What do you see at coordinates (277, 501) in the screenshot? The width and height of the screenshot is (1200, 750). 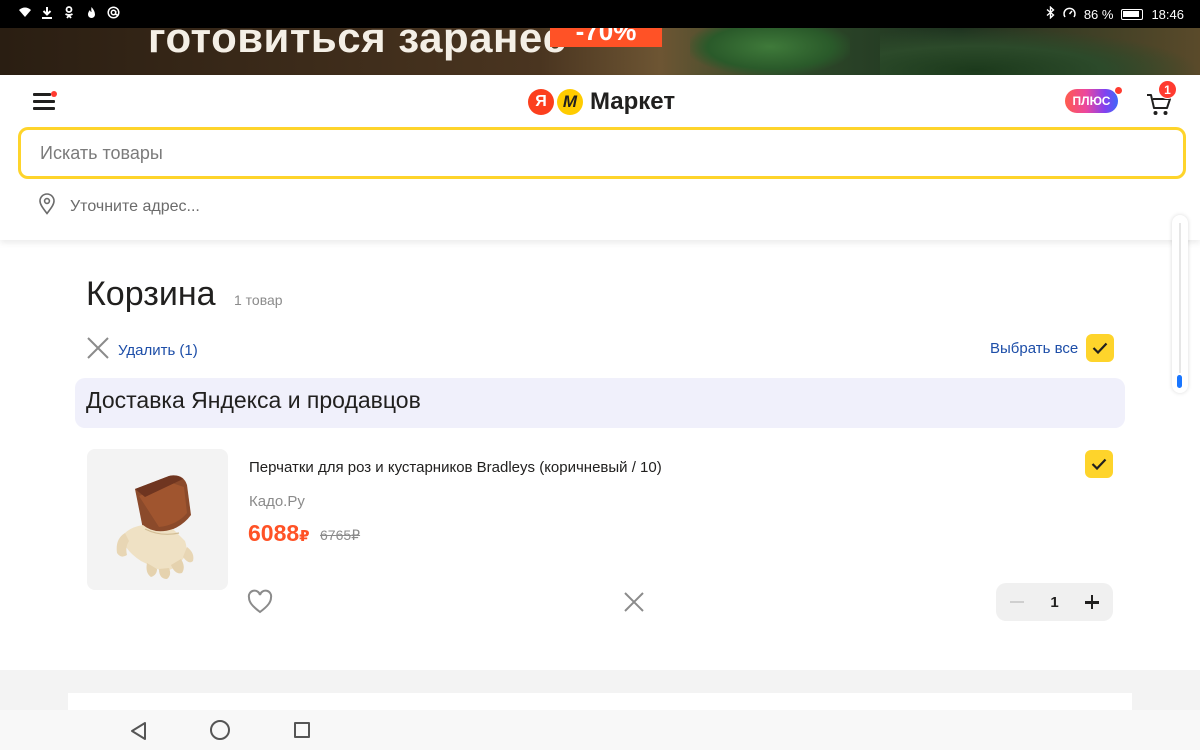 I see `product-seller: Кадо.Ру` at bounding box center [277, 501].